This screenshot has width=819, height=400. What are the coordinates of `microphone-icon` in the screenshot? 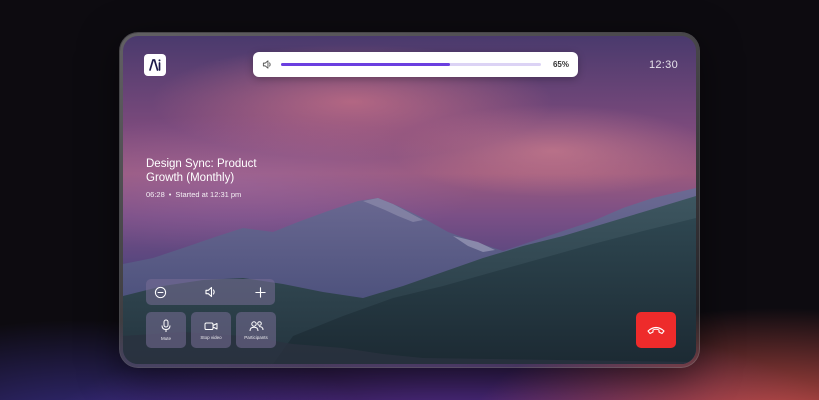 It's located at (166, 326).